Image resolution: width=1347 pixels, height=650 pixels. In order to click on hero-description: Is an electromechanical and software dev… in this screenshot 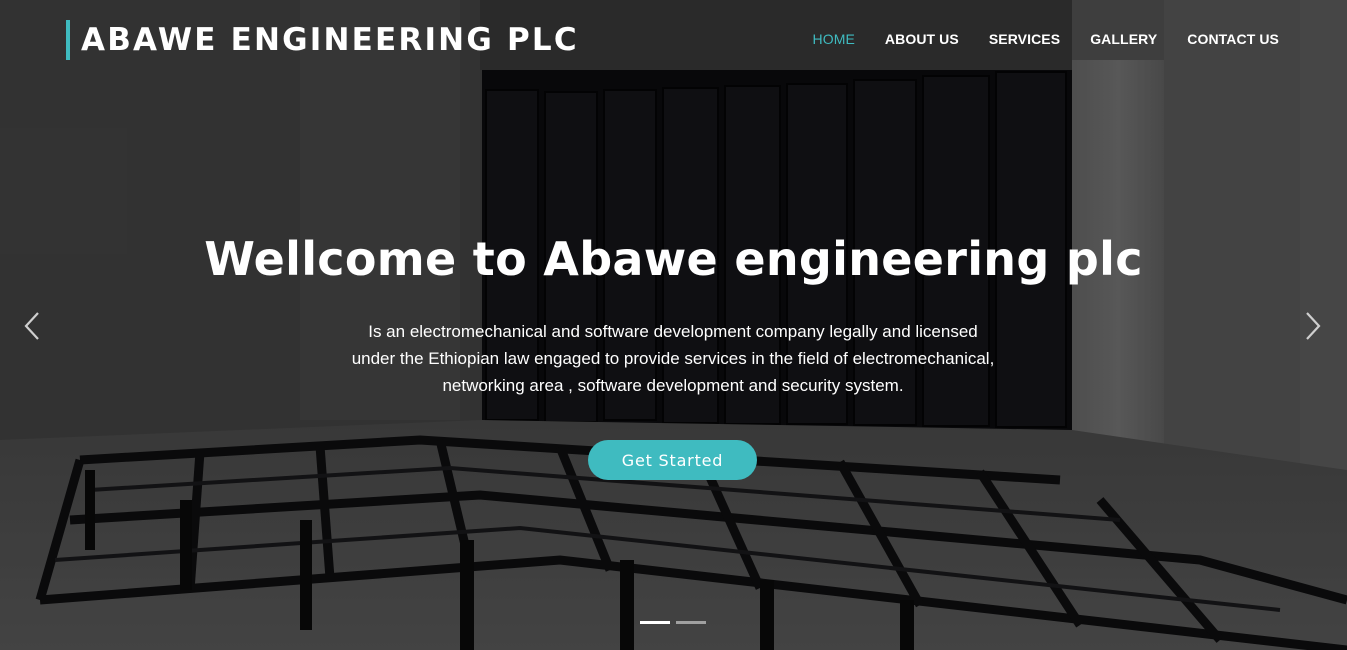, I will do `click(673, 358)`.